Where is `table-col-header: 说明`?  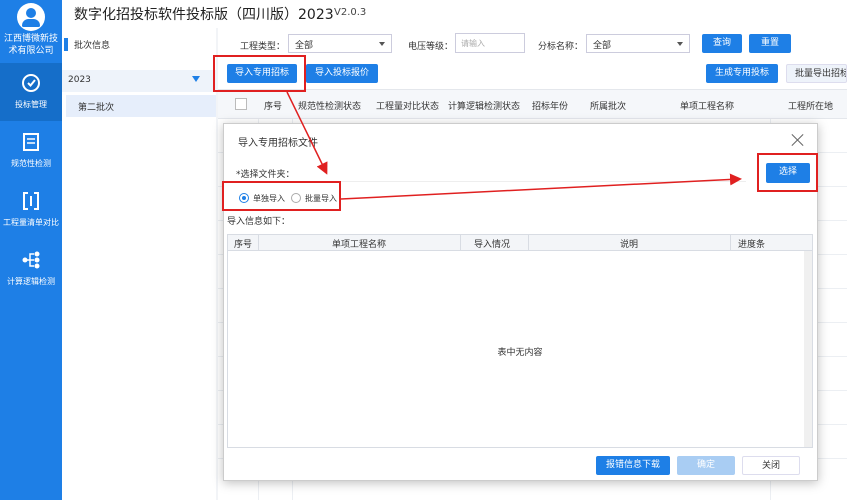
table-col-header: 说明 is located at coordinates (629, 245).